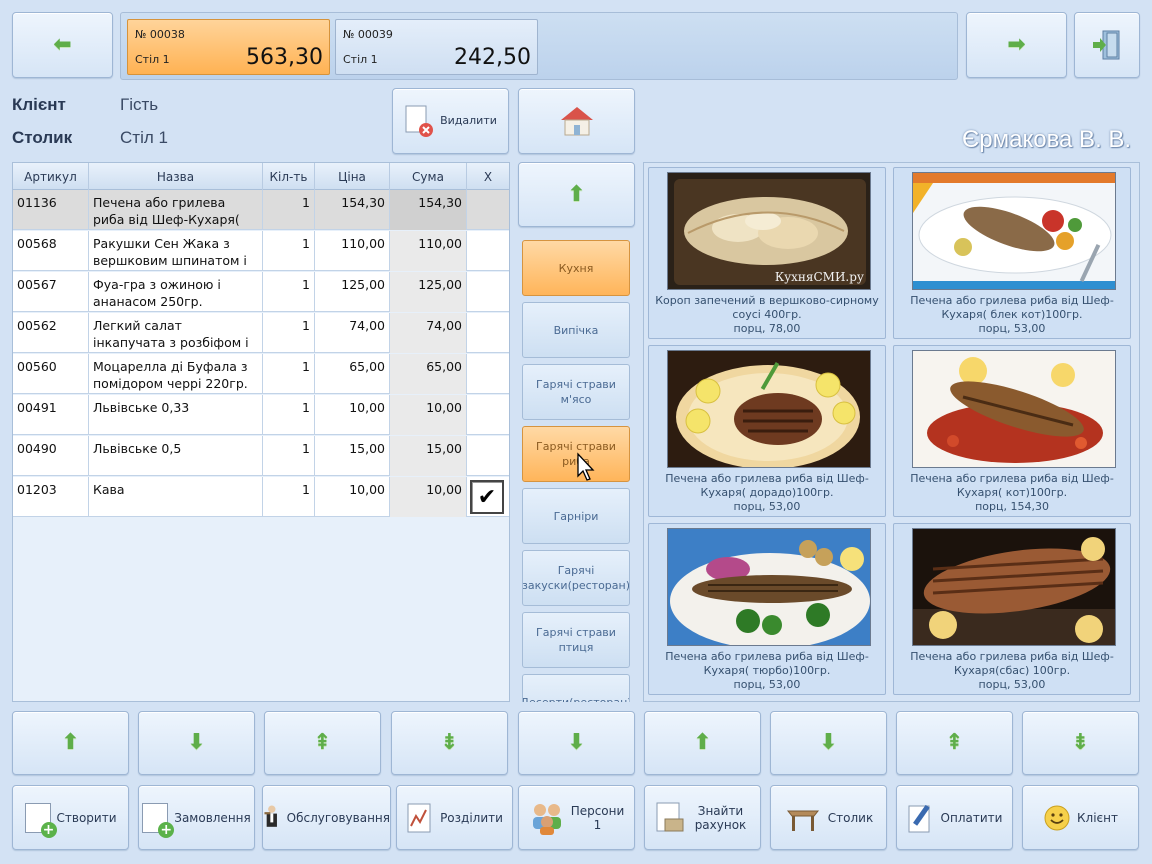 The width and height of the screenshot is (1152, 864). Describe the element at coordinates (352, 456) in the screenshot. I see `cell-price: 15,00` at that location.